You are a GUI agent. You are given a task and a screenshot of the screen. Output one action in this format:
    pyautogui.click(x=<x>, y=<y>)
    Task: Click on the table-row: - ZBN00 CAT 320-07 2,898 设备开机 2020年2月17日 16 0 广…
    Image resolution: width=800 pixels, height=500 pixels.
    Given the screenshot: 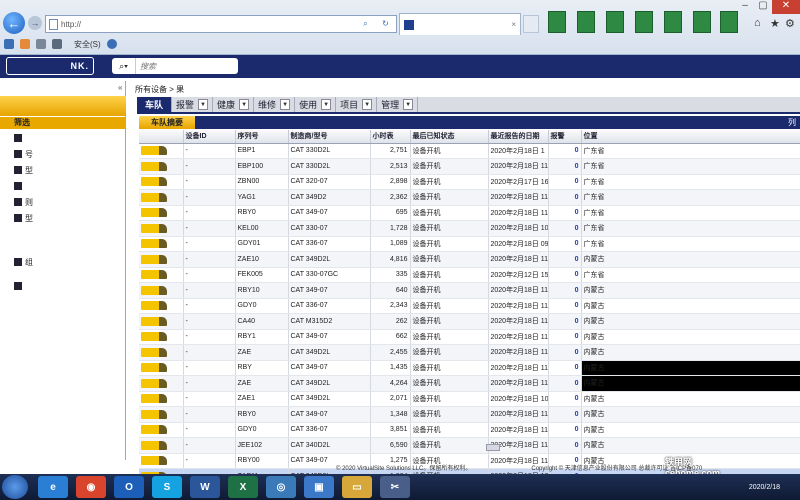 What is the action you would take?
    pyautogui.click(x=469, y=182)
    